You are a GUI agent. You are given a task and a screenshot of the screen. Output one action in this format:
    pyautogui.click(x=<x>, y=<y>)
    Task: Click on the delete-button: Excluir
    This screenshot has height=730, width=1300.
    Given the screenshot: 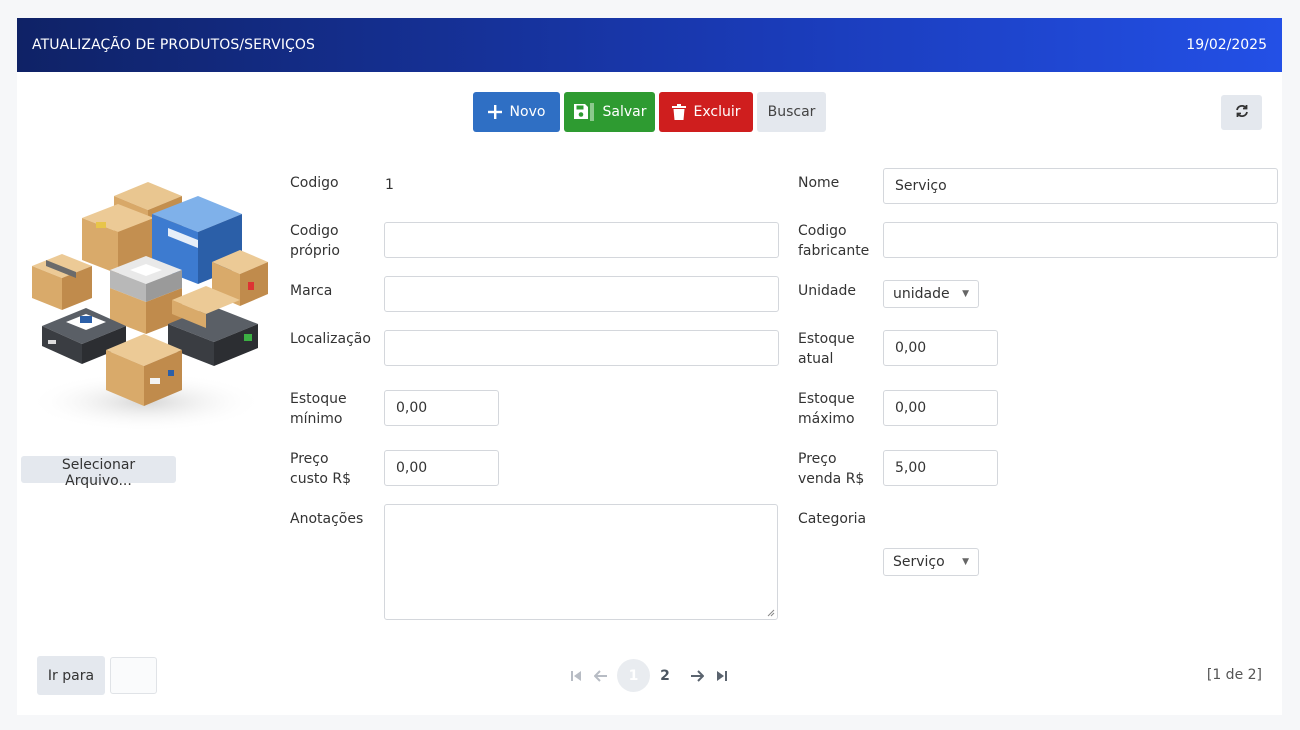 What is the action you would take?
    pyautogui.click(x=706, y=112)
    